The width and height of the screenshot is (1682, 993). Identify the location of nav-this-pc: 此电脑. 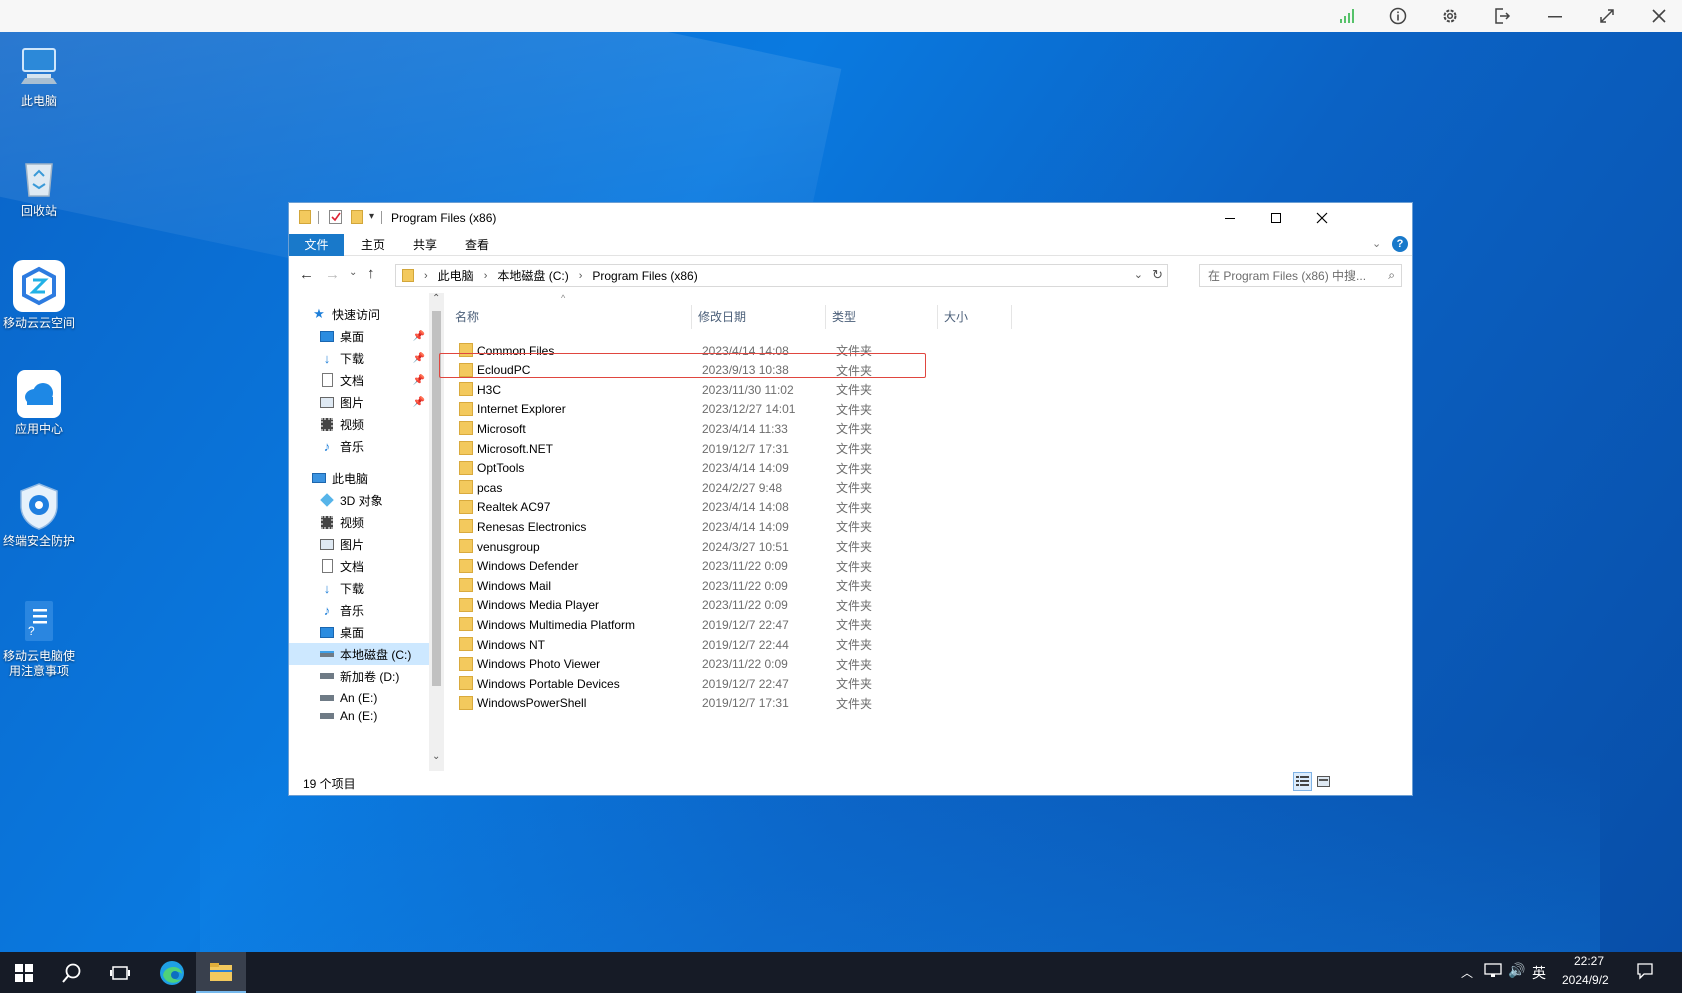
(359, 478).